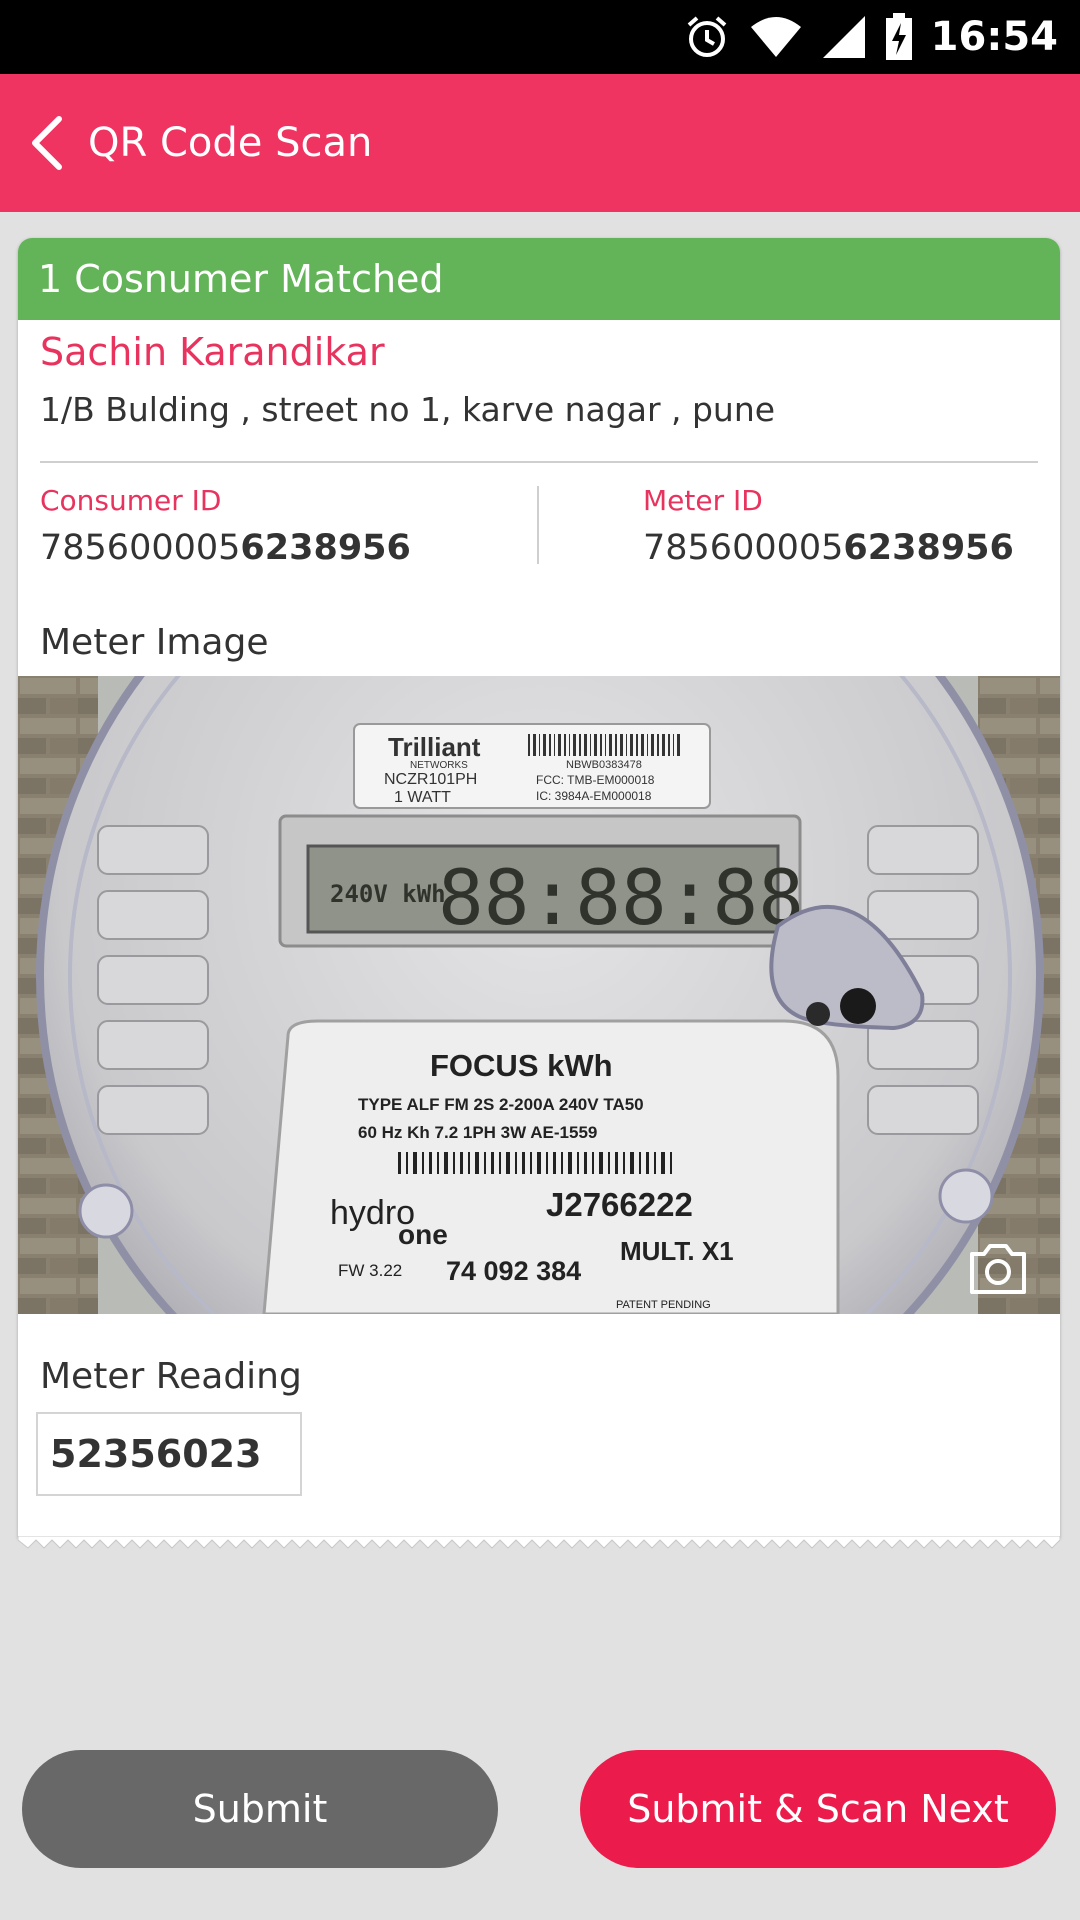  What do you see at coordinates (775, 37) in the screenshot?
I see `wifi-icon` at bounding box center [775, 37].